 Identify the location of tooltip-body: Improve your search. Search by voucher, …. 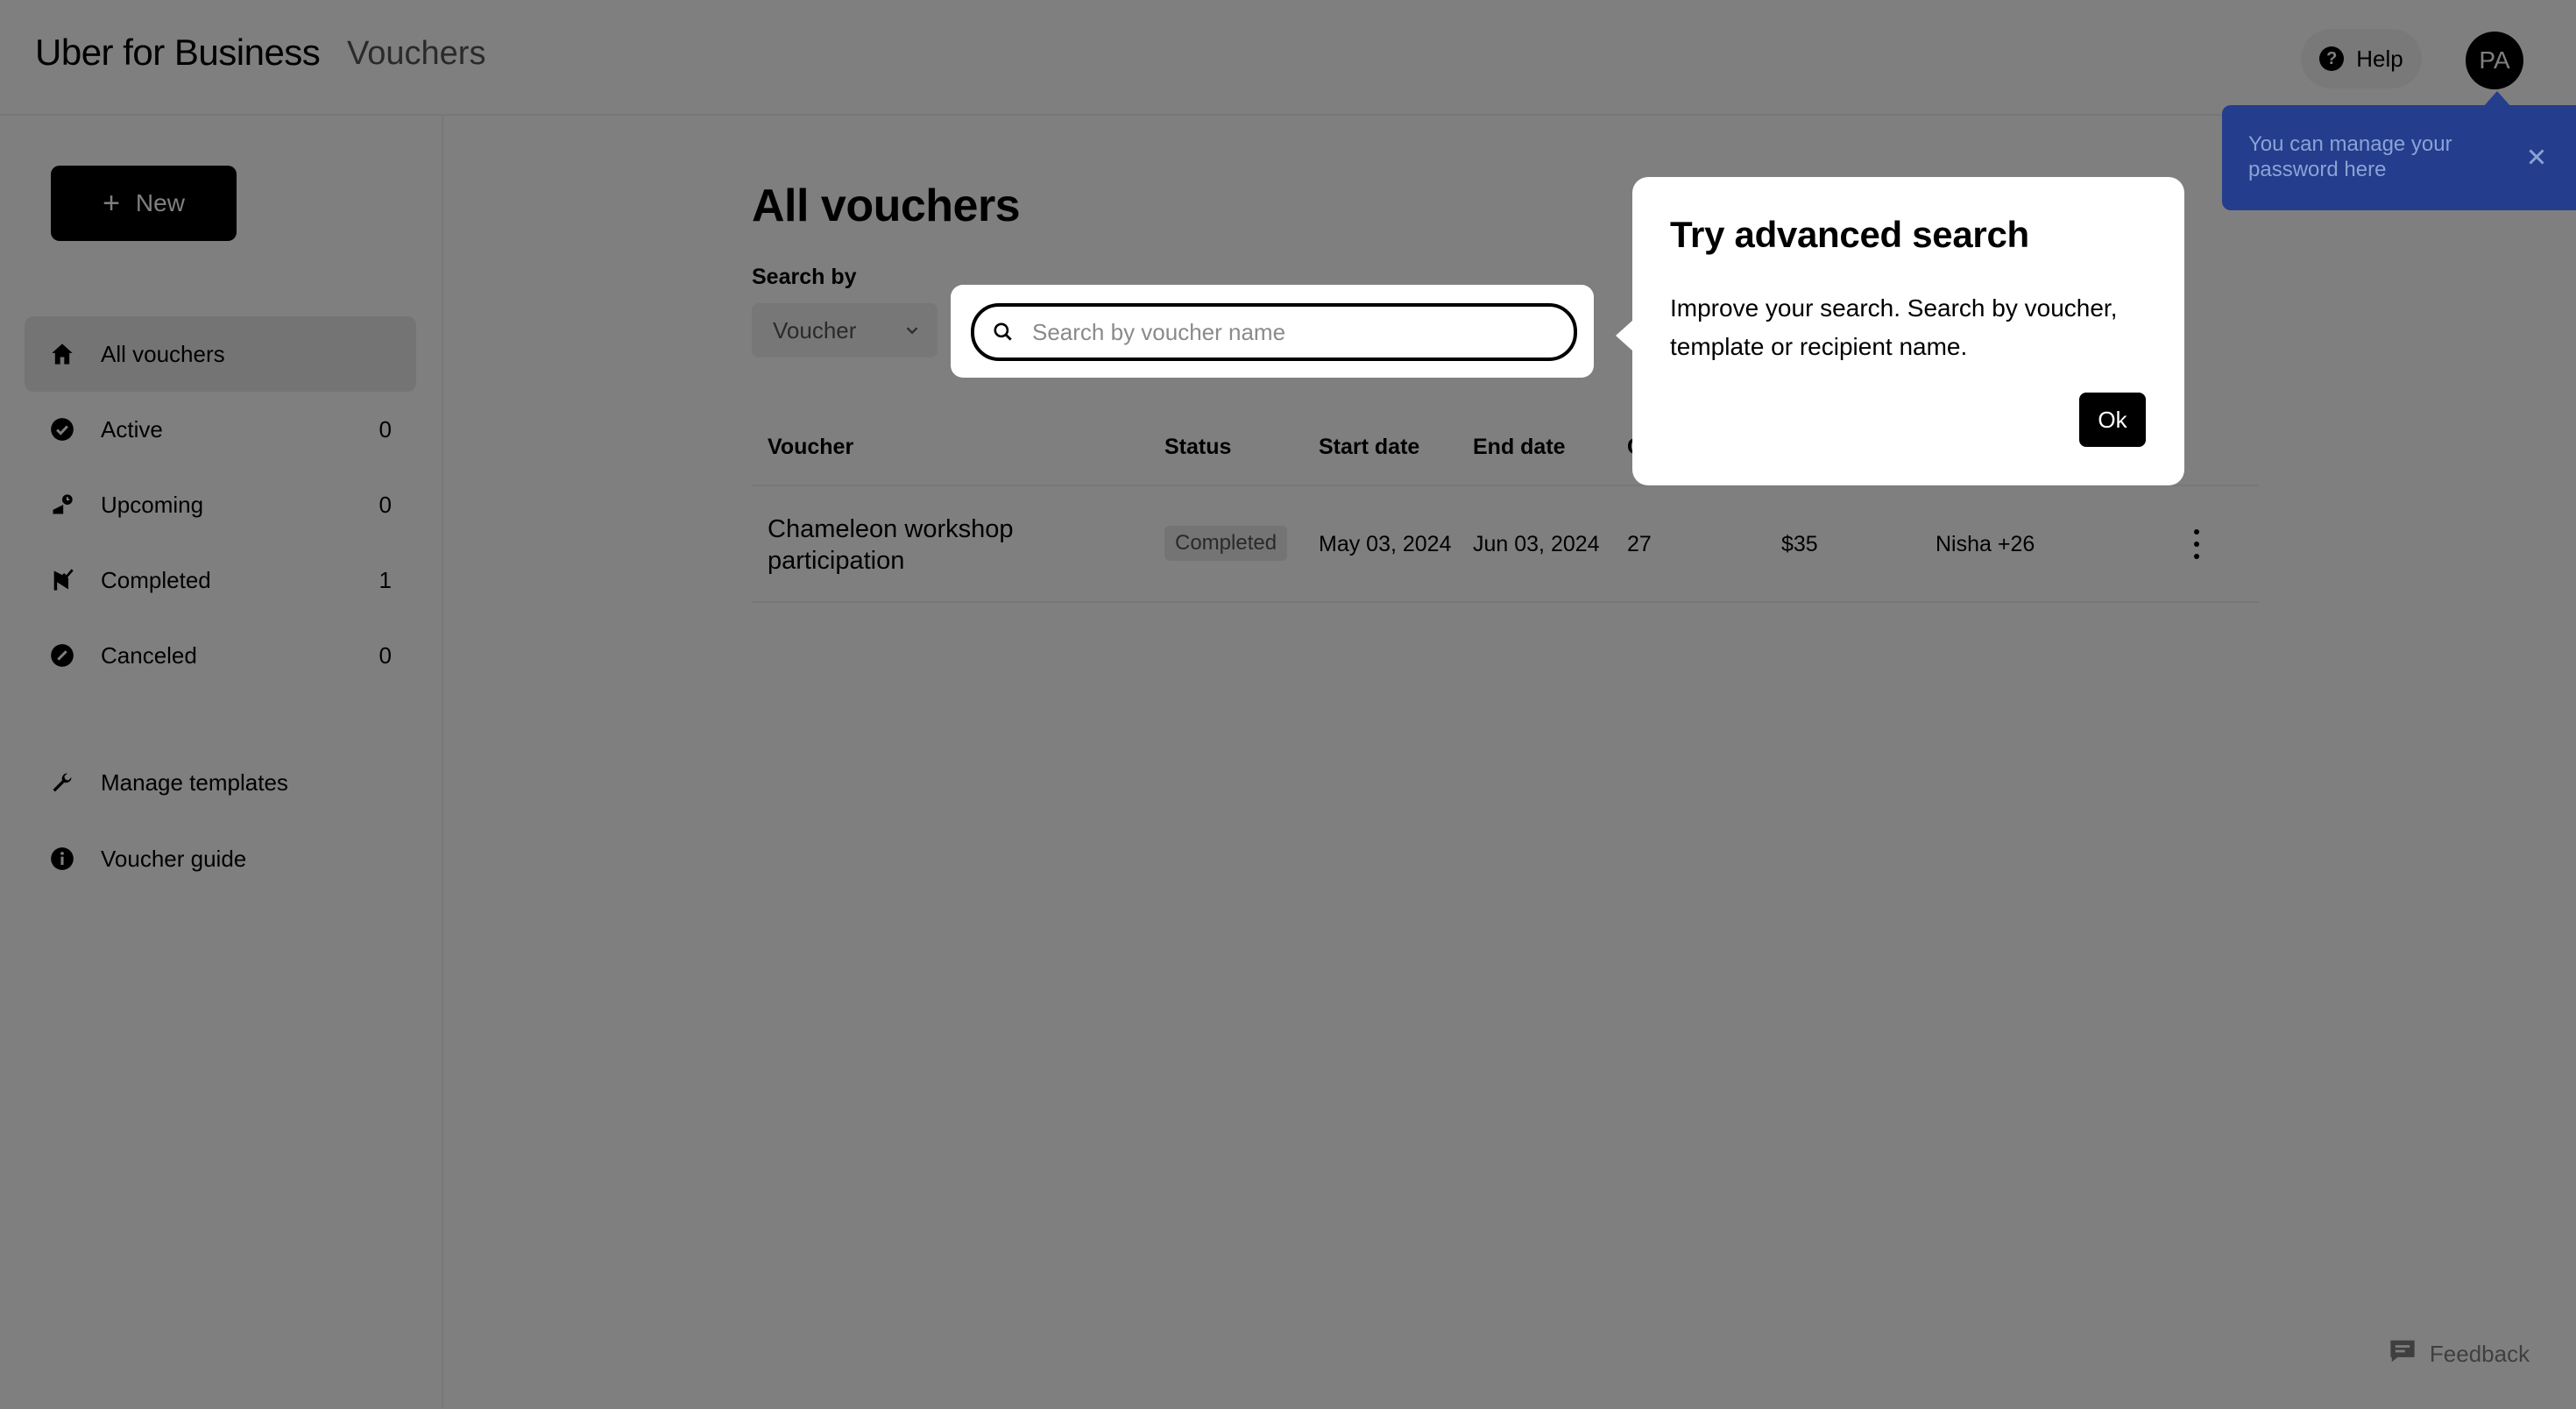
(1894, 327).